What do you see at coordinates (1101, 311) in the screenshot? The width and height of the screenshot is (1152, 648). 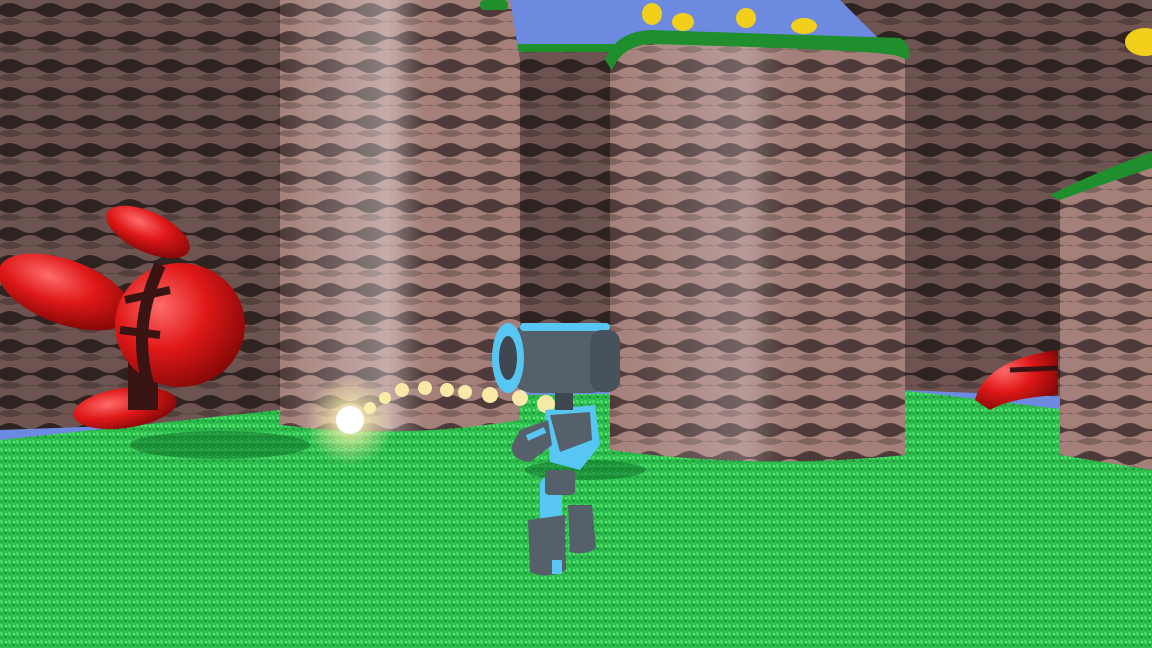 I see `rock-pillar-far-right` at bounding box center [1101, 311].